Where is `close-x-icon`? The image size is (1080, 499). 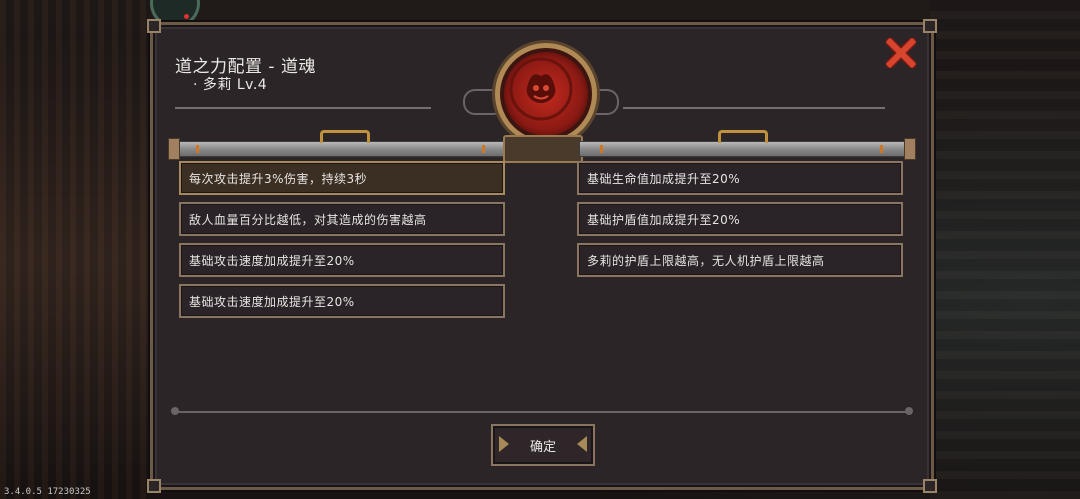 close-x-icon is located at coordinates (901, 53).